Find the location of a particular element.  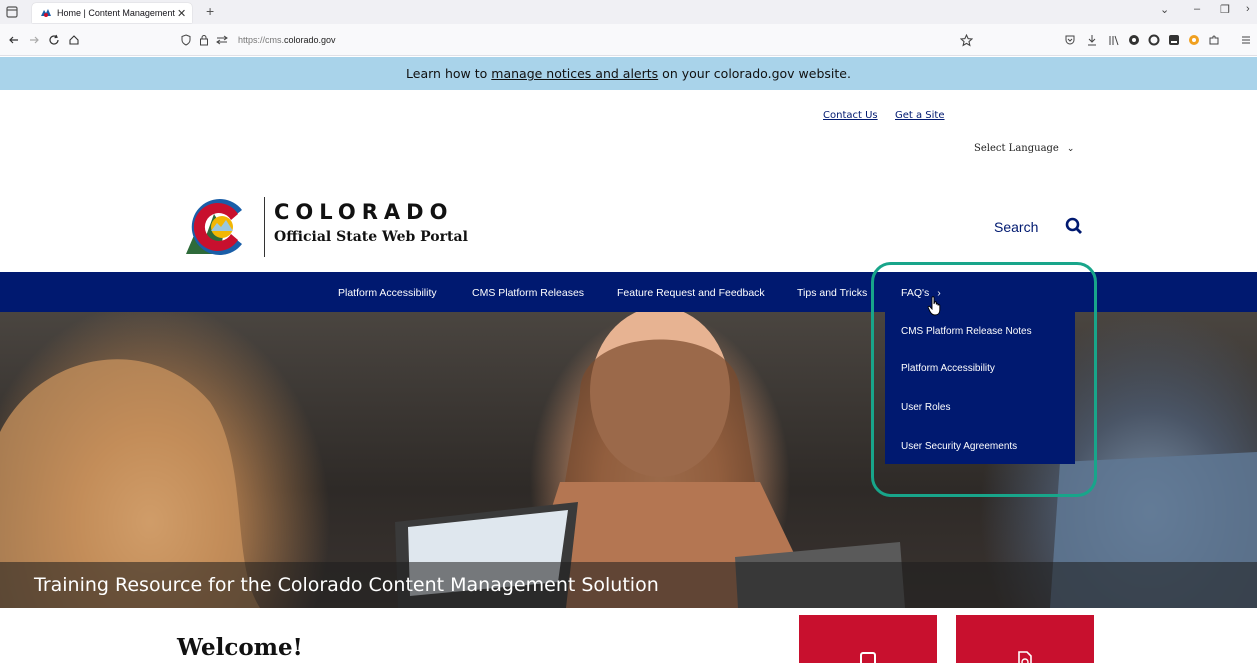

extensions-puzzle-icon is located at coordinates (1214, 40).